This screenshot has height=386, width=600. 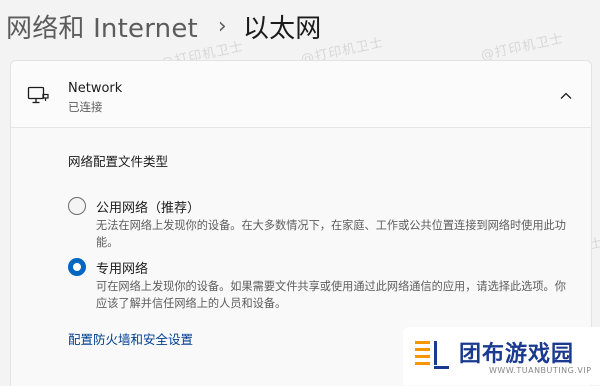 I want to click on private-network-radio, so click(x=77, y=267).